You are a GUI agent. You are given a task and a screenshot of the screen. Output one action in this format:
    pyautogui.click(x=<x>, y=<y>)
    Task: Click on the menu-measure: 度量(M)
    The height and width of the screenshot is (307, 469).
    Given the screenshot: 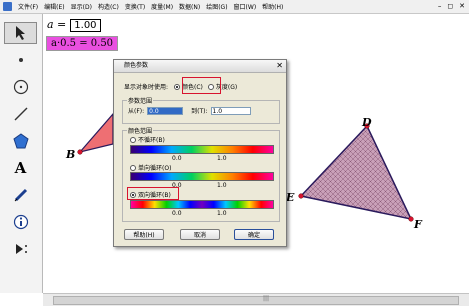 What is the action you would take?
    pyautogui.click(x=162, y=6)
    